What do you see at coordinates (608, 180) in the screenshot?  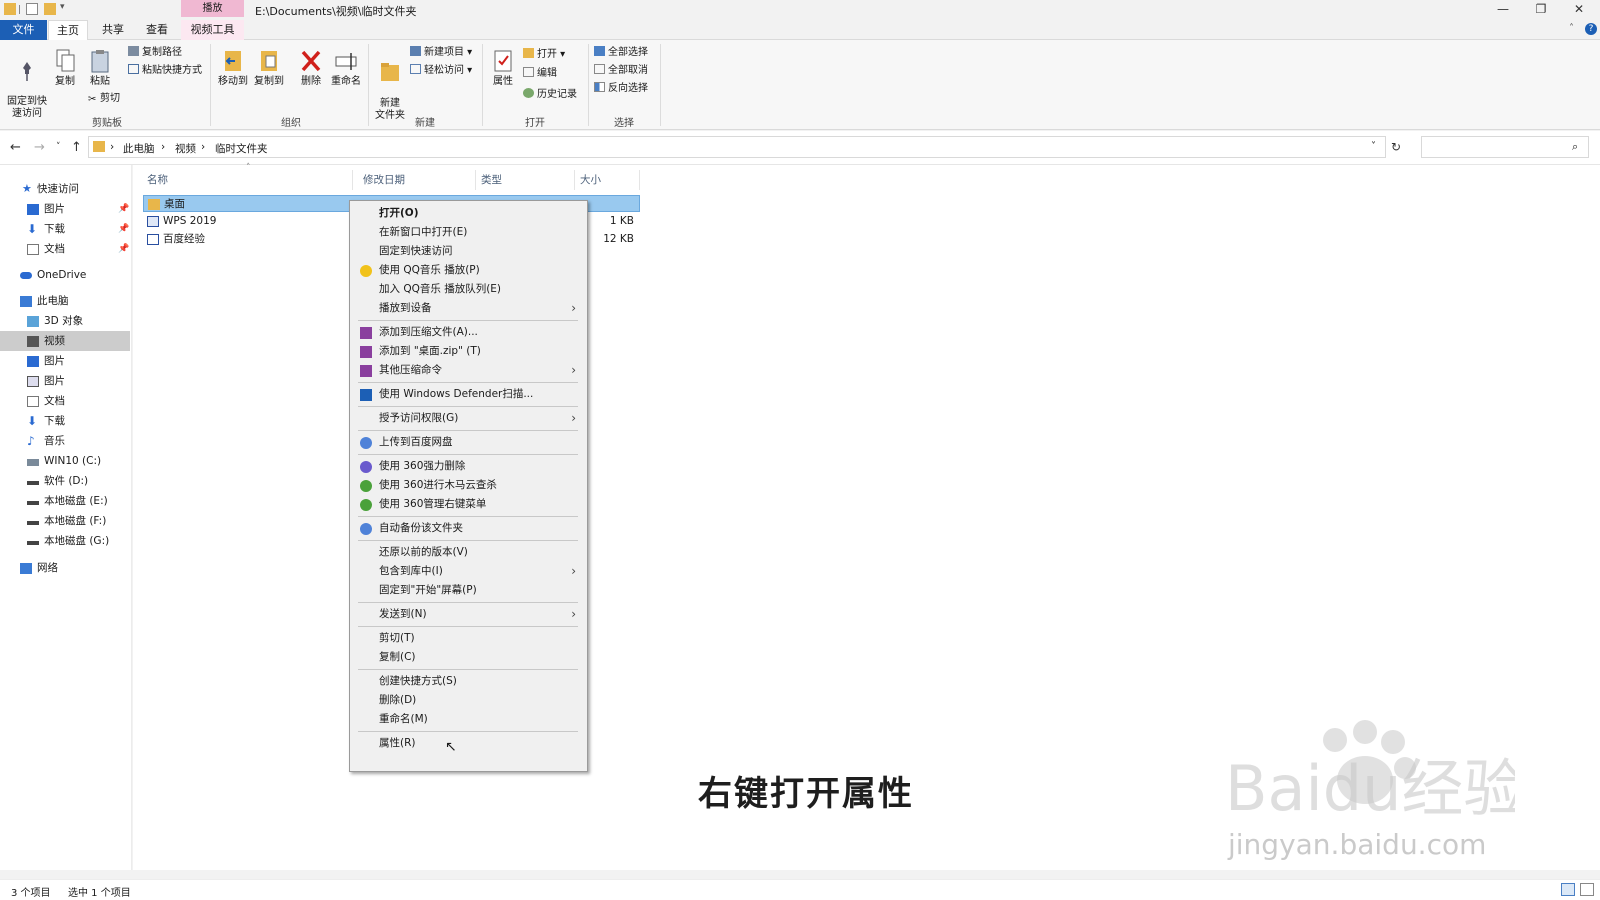 I see `column-header-size: 大小` at bounding box center [608, 180].